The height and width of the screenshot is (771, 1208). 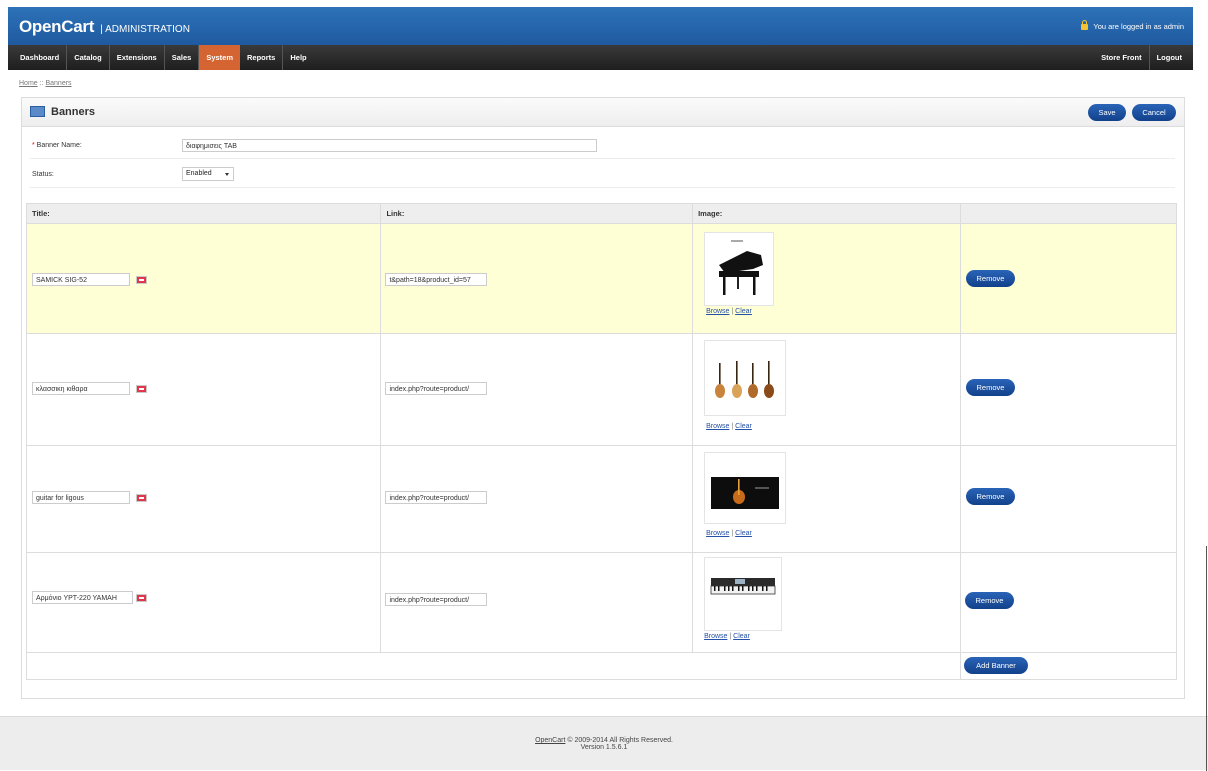 I want to click on banner-image-keyboard, so click(x=743, y=594).